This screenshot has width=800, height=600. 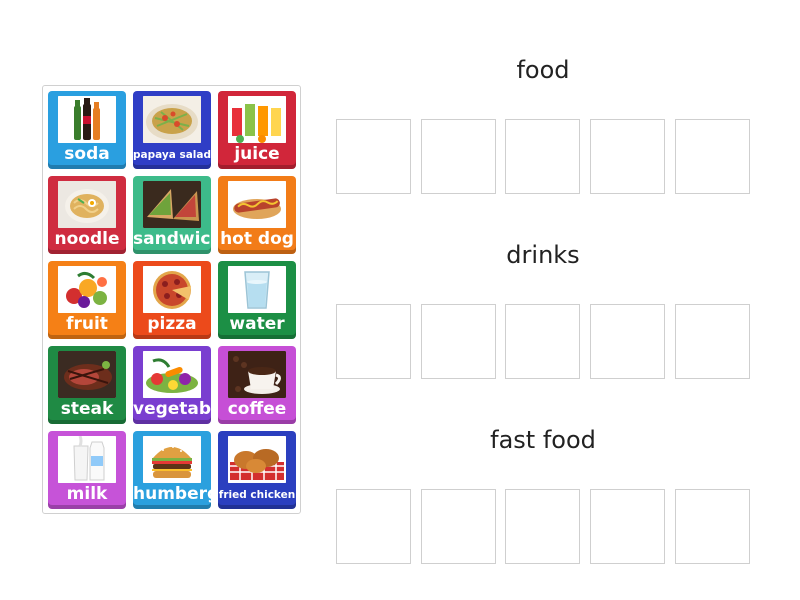 I want to click on card-label: water, so click(x=257, y=324).